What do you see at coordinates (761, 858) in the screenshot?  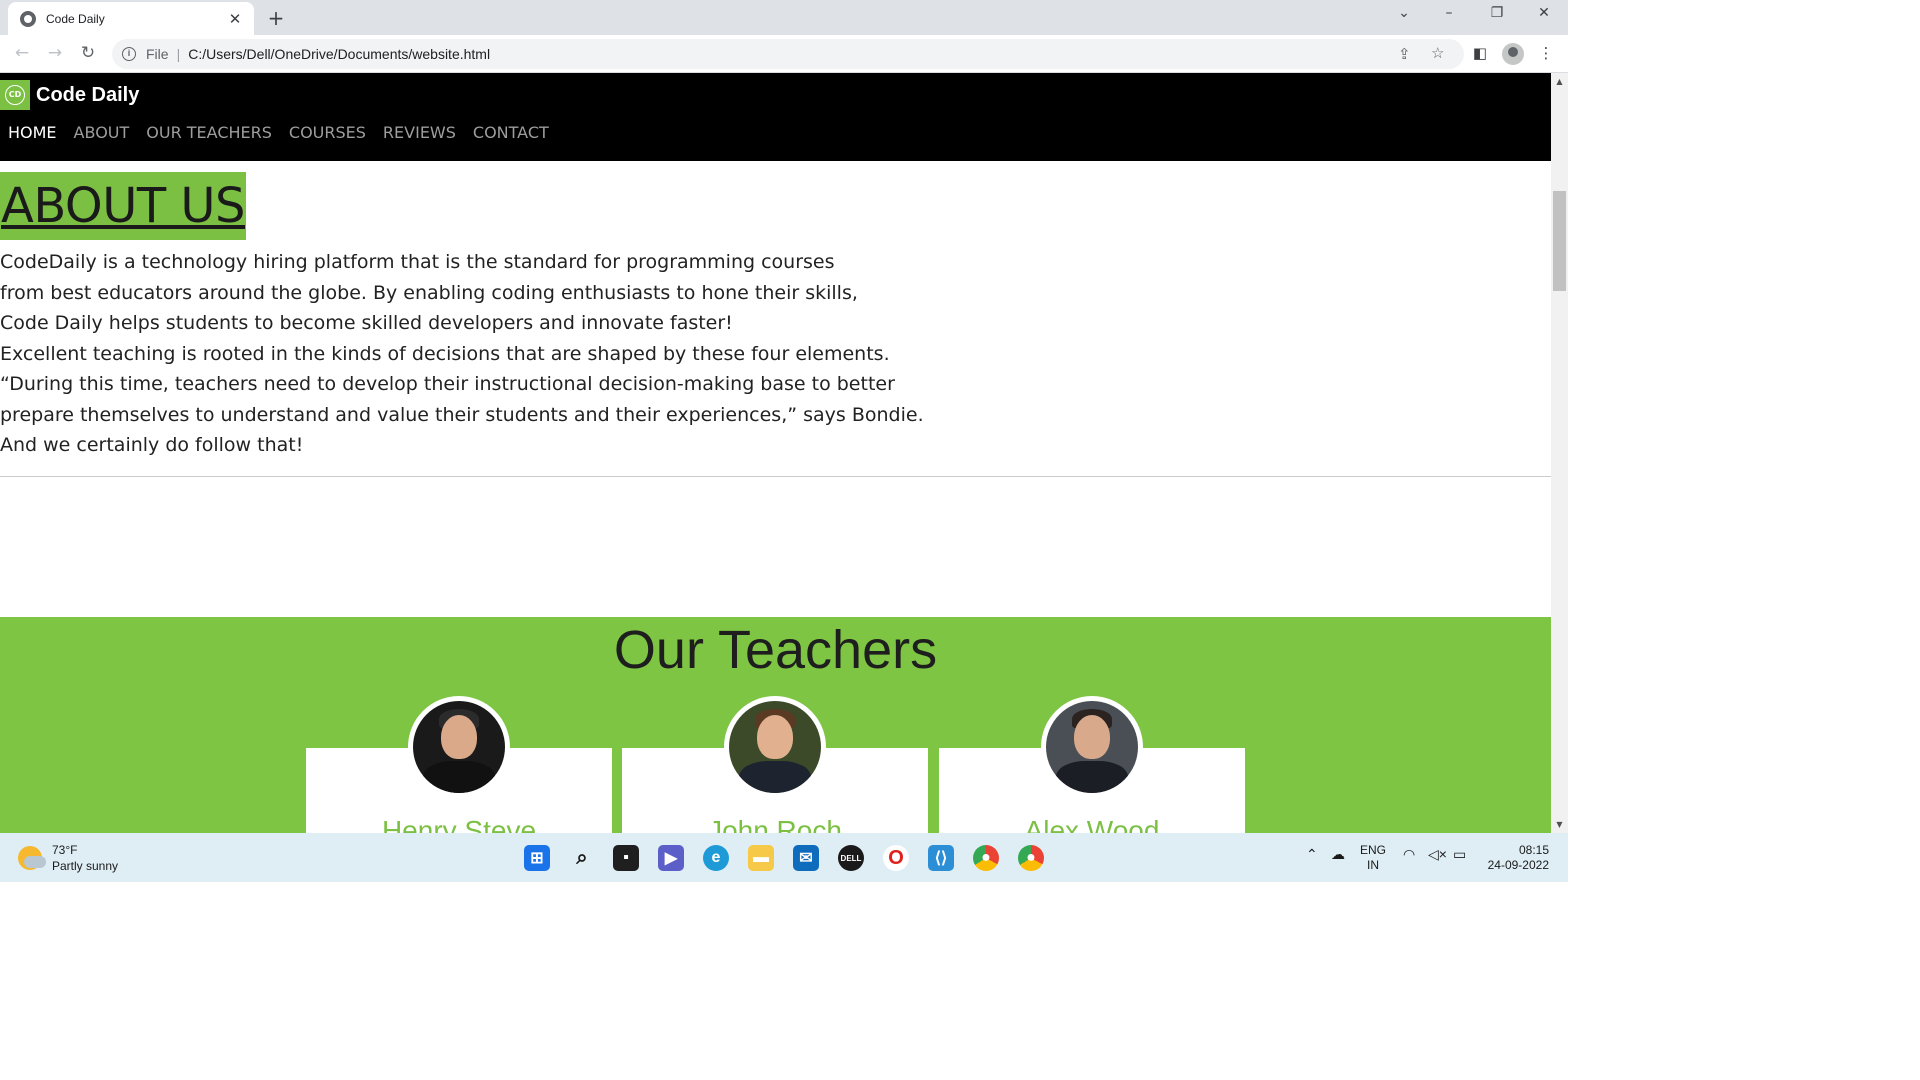 I see `file-explorer-icon: ▬` at bounding box center [761, 858].